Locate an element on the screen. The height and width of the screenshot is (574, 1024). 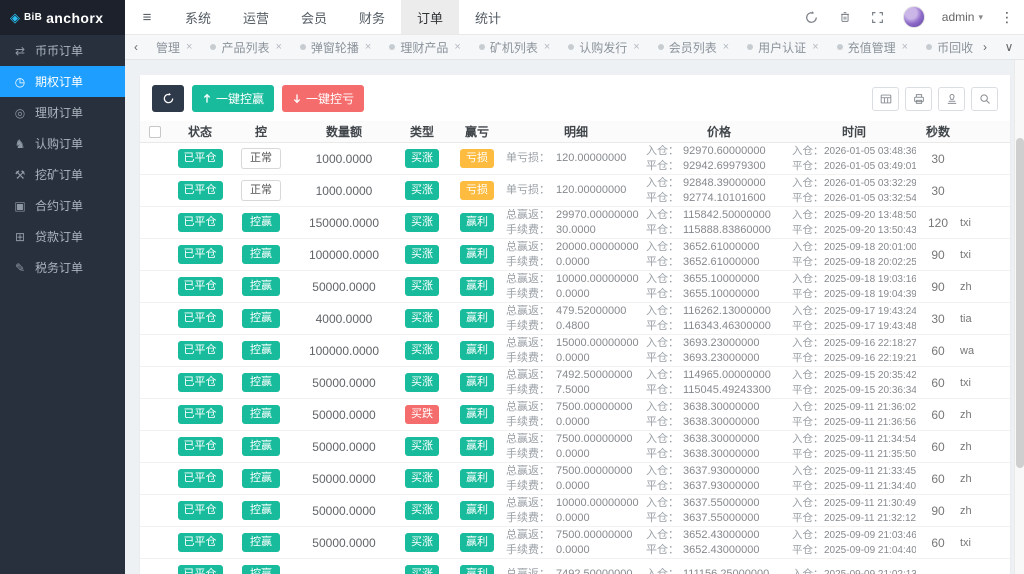
sidebar-item-币币订单: ⇄ 币币订单 is located at coordinates (62, 50).